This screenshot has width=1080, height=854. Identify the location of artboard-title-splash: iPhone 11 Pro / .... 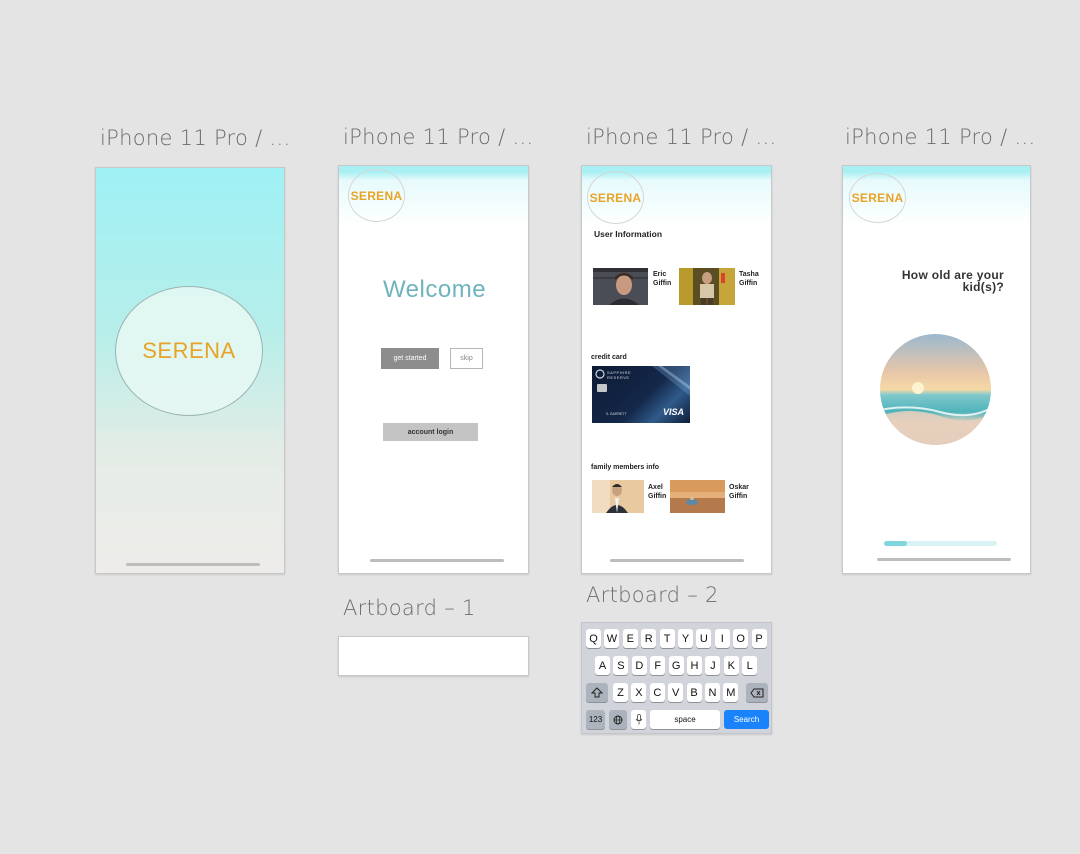
(195, 138).